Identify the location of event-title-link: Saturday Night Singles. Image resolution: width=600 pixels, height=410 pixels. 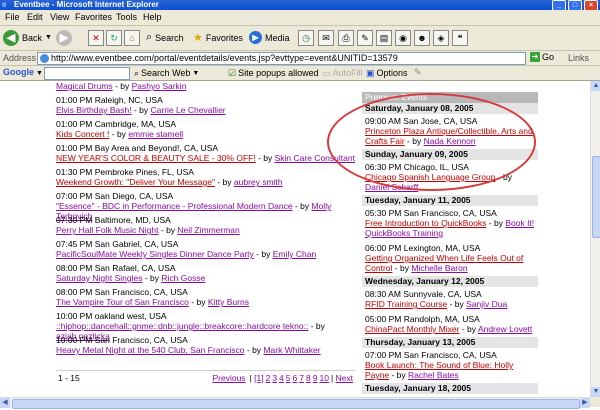
(99, 278).